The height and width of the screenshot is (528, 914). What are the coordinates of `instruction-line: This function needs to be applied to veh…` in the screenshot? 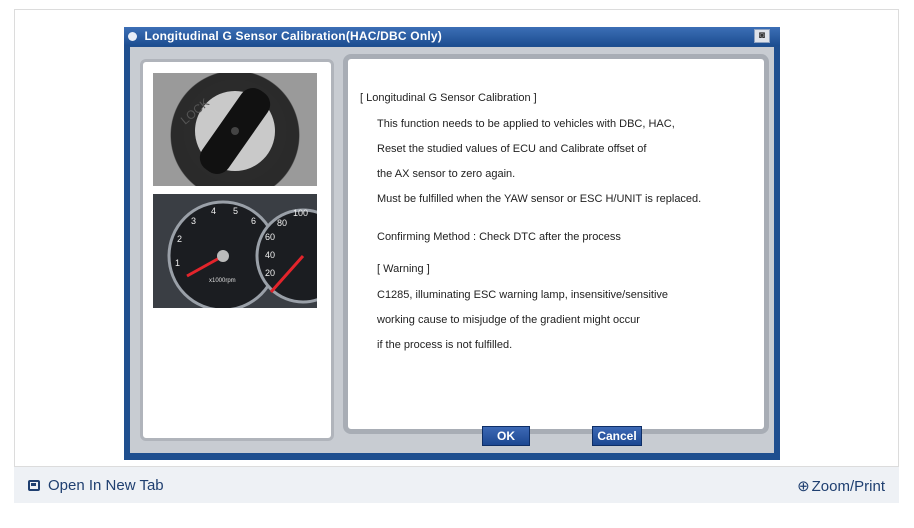 It's located at (526, 124).